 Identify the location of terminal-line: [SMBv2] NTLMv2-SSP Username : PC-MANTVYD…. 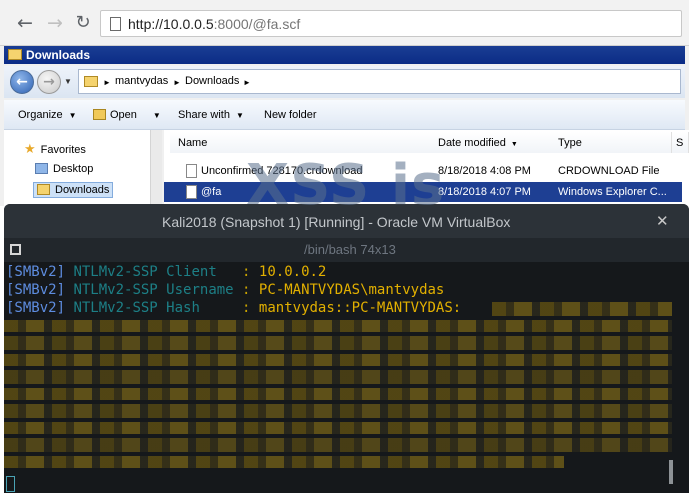
(225, 290).